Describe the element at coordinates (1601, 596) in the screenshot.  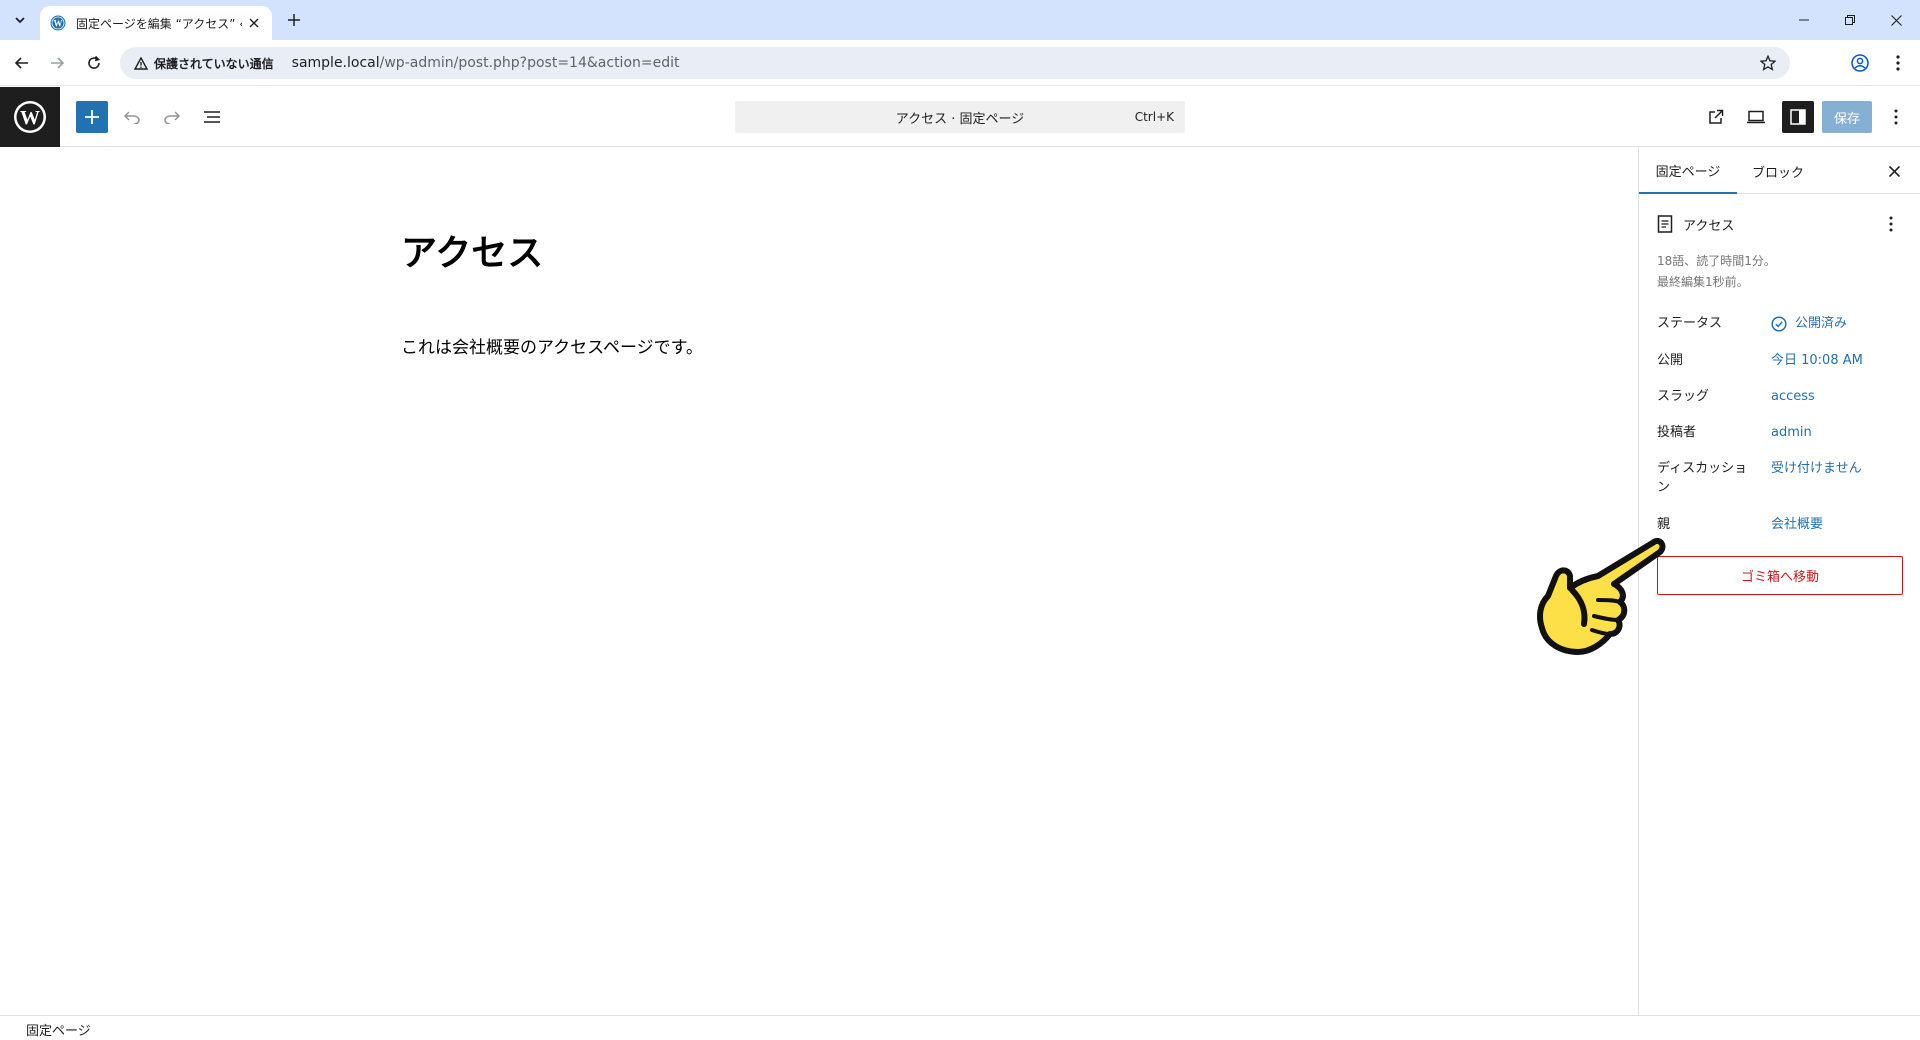
I see `pointing-hand-icon` at that location.